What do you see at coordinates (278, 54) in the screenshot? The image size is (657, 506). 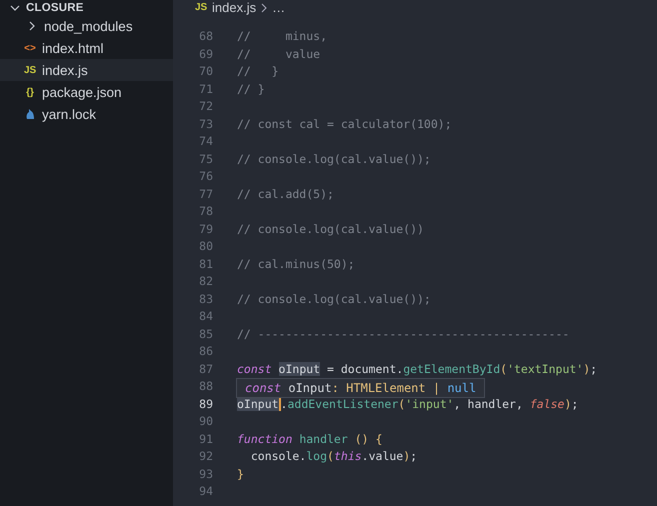 I see `code-line: // value` at bounding box center [278, 54].